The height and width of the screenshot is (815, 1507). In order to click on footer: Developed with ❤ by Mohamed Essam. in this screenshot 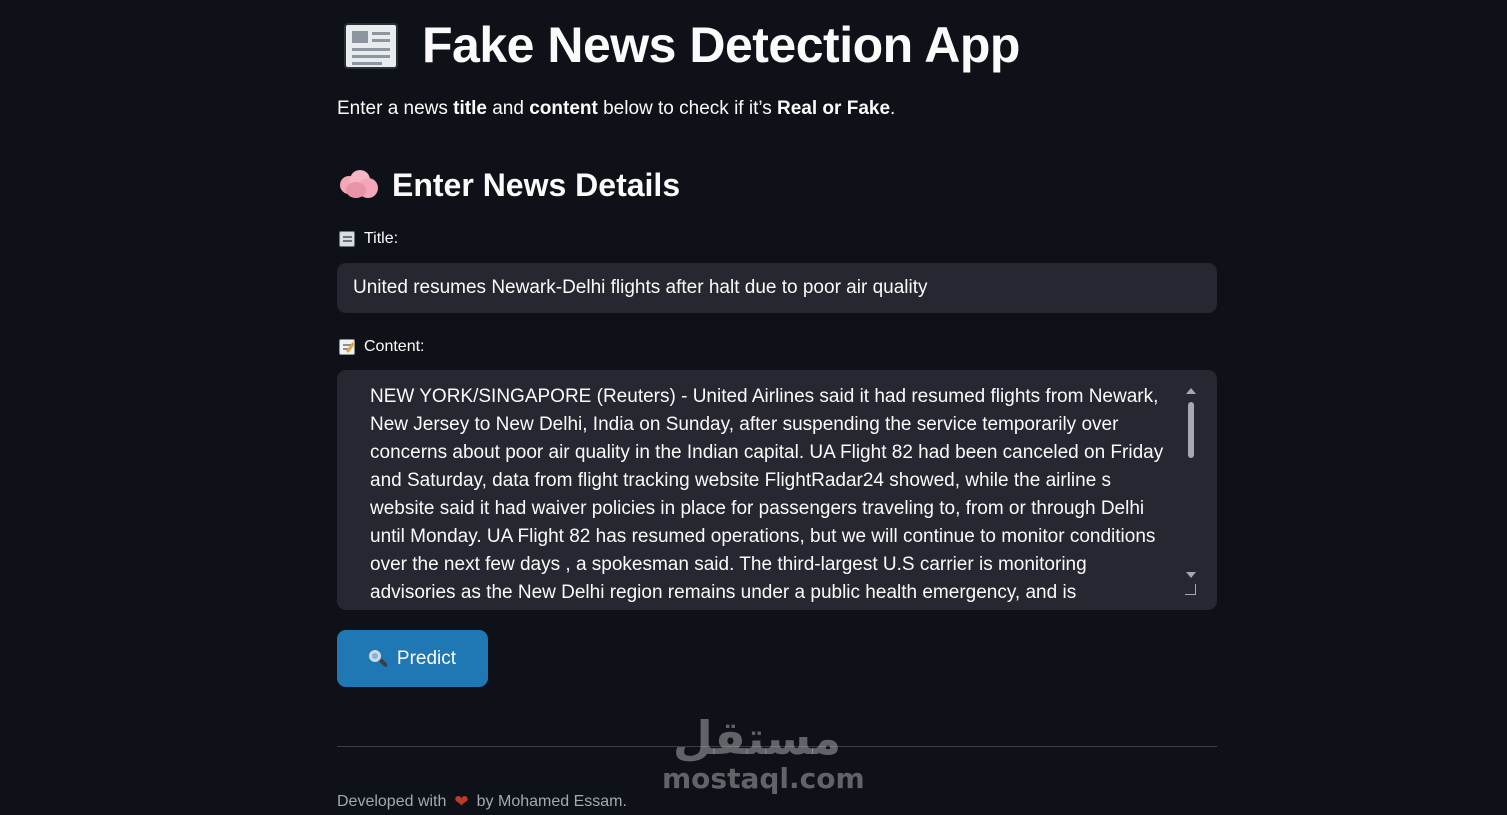, I will do `click(482, 801)`.